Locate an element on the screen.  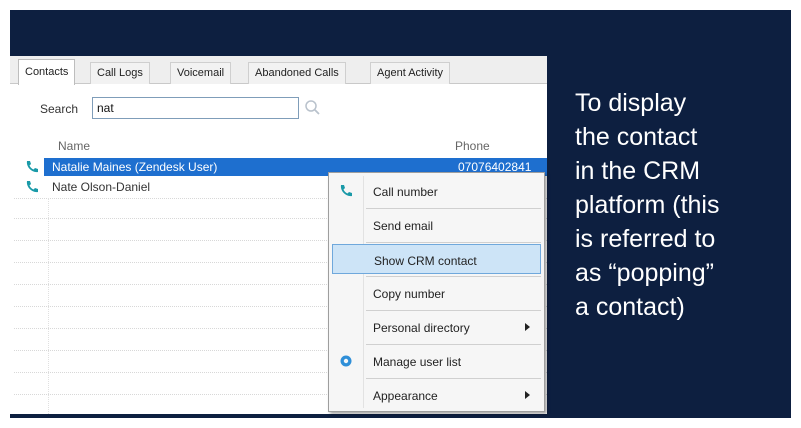
caption-line: a contact) is located at coordinates (630, 307).